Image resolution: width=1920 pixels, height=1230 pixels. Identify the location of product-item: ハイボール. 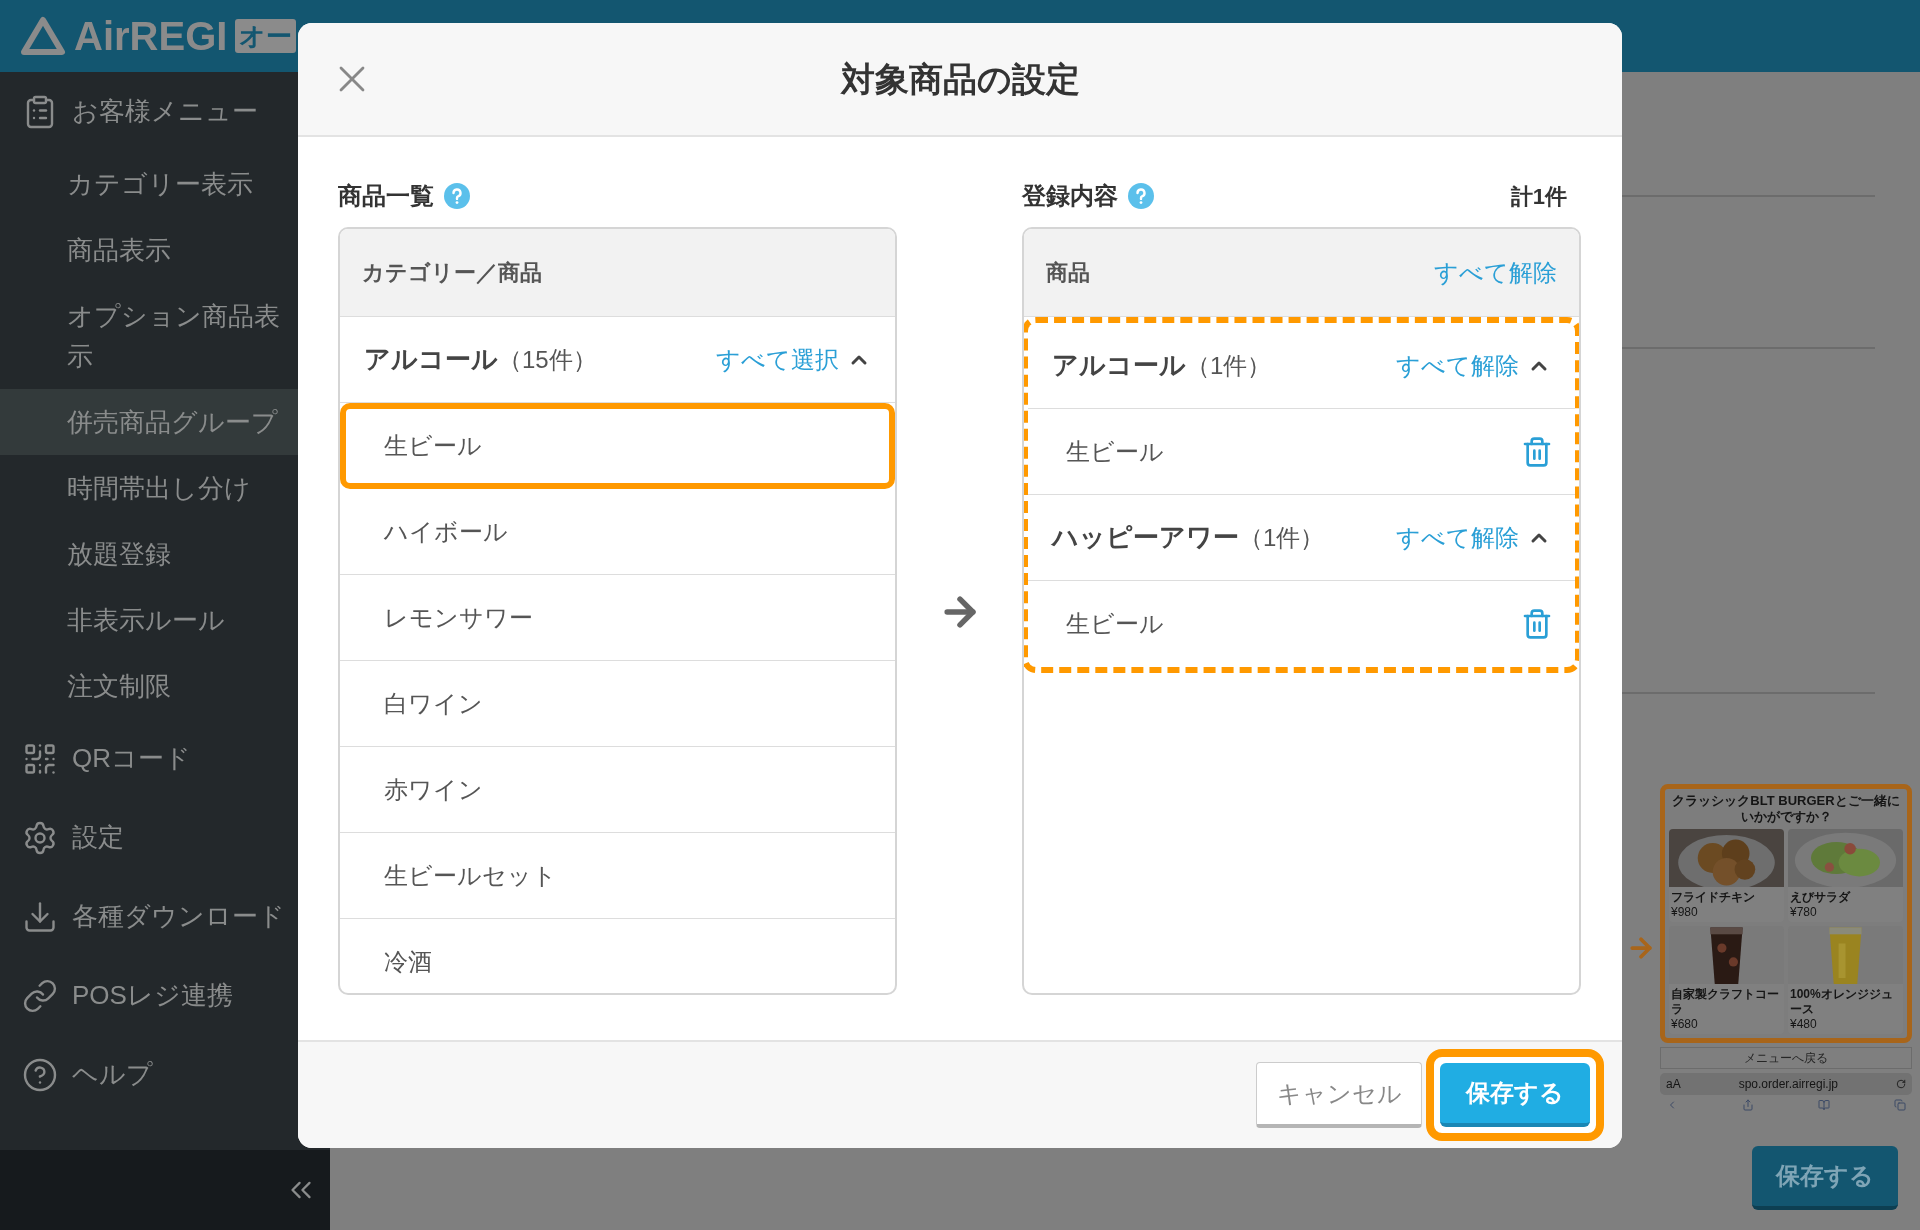
(617, 532).